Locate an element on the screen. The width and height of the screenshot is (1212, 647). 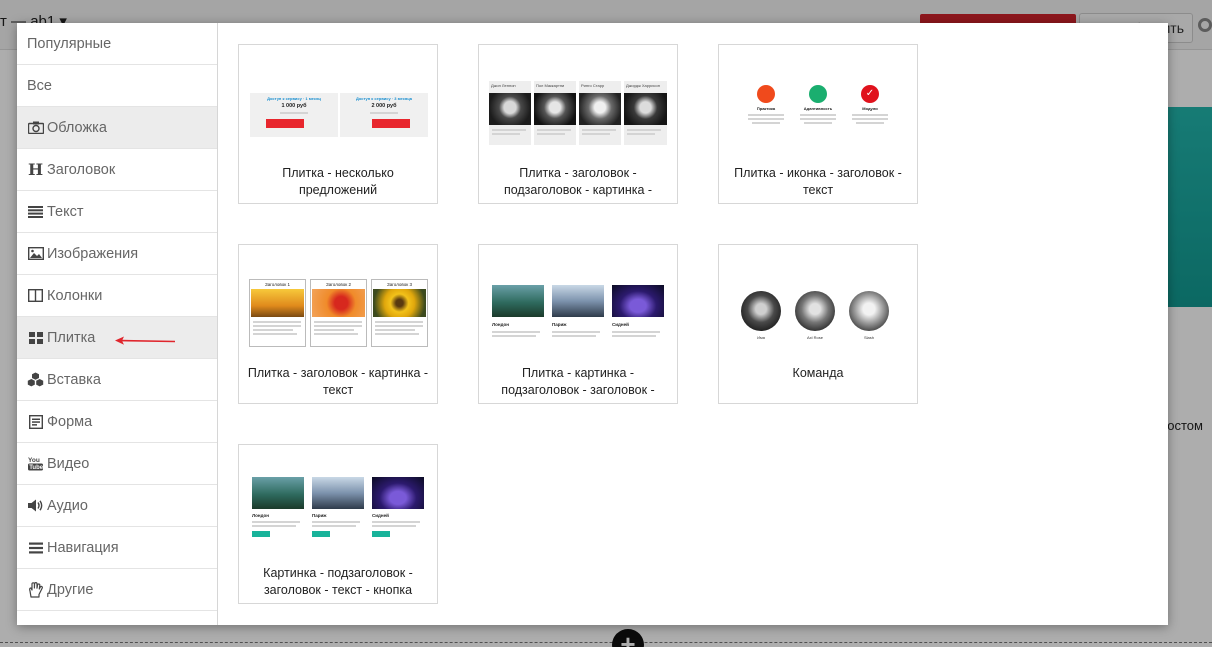
sidebar-item-images: Изображения is located at coordinates (117, 254).